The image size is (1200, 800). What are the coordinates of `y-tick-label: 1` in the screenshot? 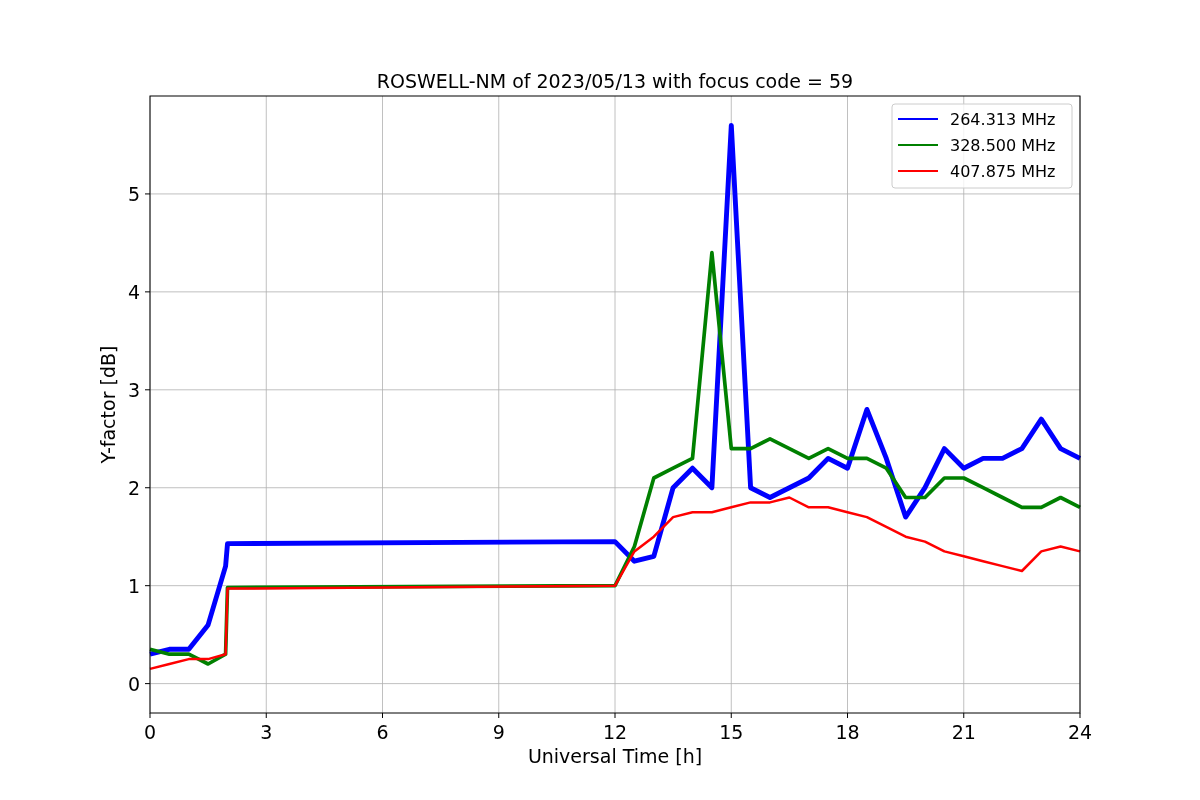 It's located at (133, 585).